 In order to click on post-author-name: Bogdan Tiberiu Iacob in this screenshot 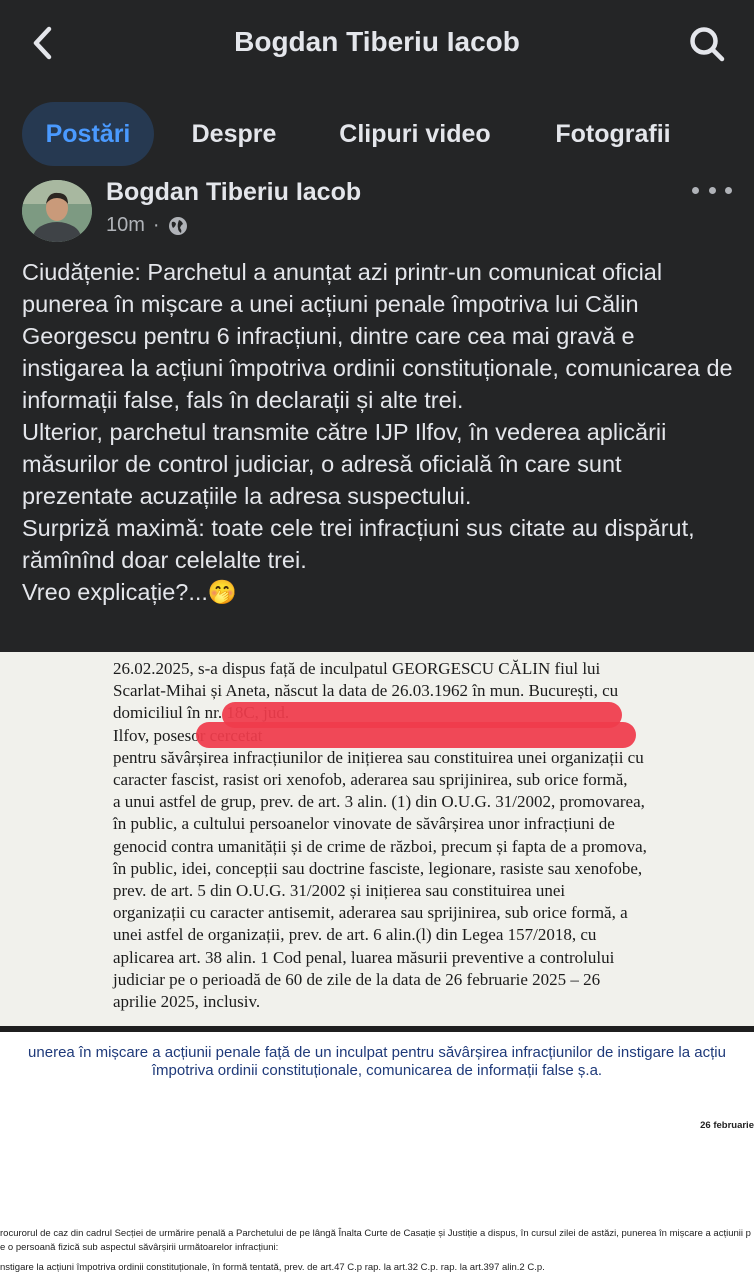, I will do `click(233, 192)`.